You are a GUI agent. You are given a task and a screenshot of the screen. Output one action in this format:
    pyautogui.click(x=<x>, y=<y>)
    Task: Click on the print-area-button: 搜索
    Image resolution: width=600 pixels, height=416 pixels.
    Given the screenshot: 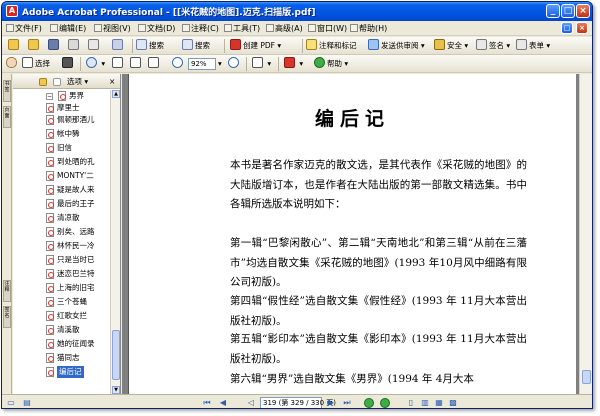 What is the action you would take?
    pyautogui.click(x=150, y=46)
    